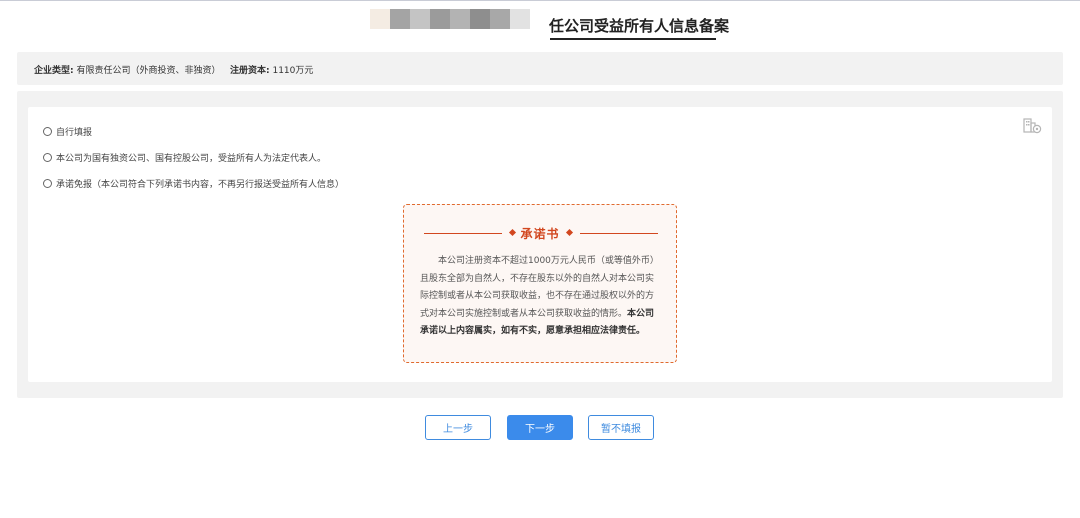 This screenshot has height=518, width=1080. Describe the element at coordinates (458, 427) in the screenshot. I see `prev-step-button: 上一步` at that location.